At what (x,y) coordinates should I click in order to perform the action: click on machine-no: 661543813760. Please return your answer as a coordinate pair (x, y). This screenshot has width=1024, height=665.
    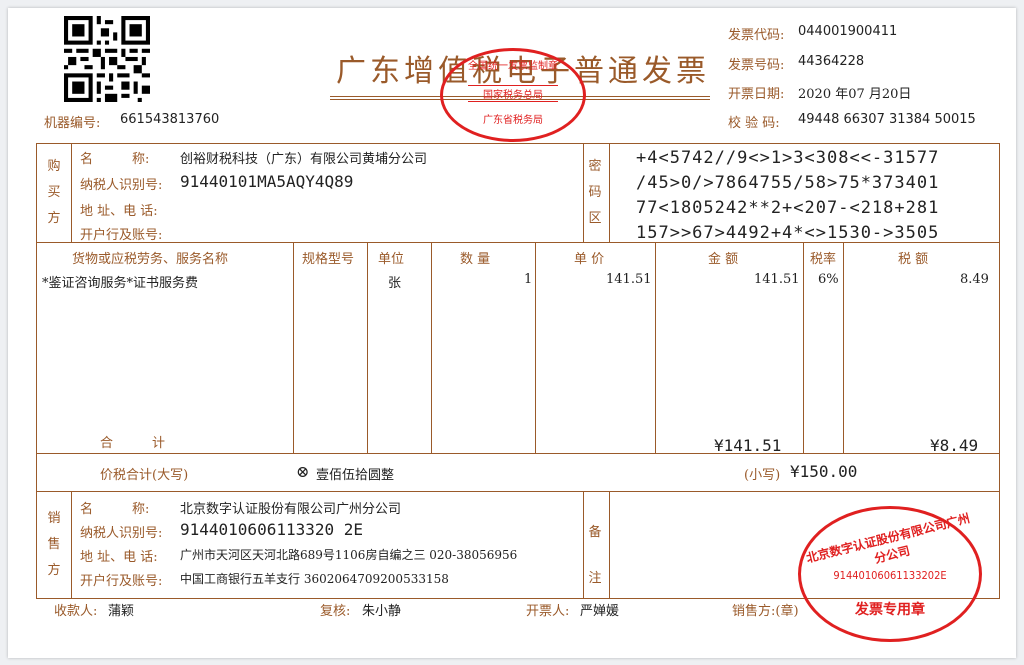
    Looking at the image, I should click on (170, 119).